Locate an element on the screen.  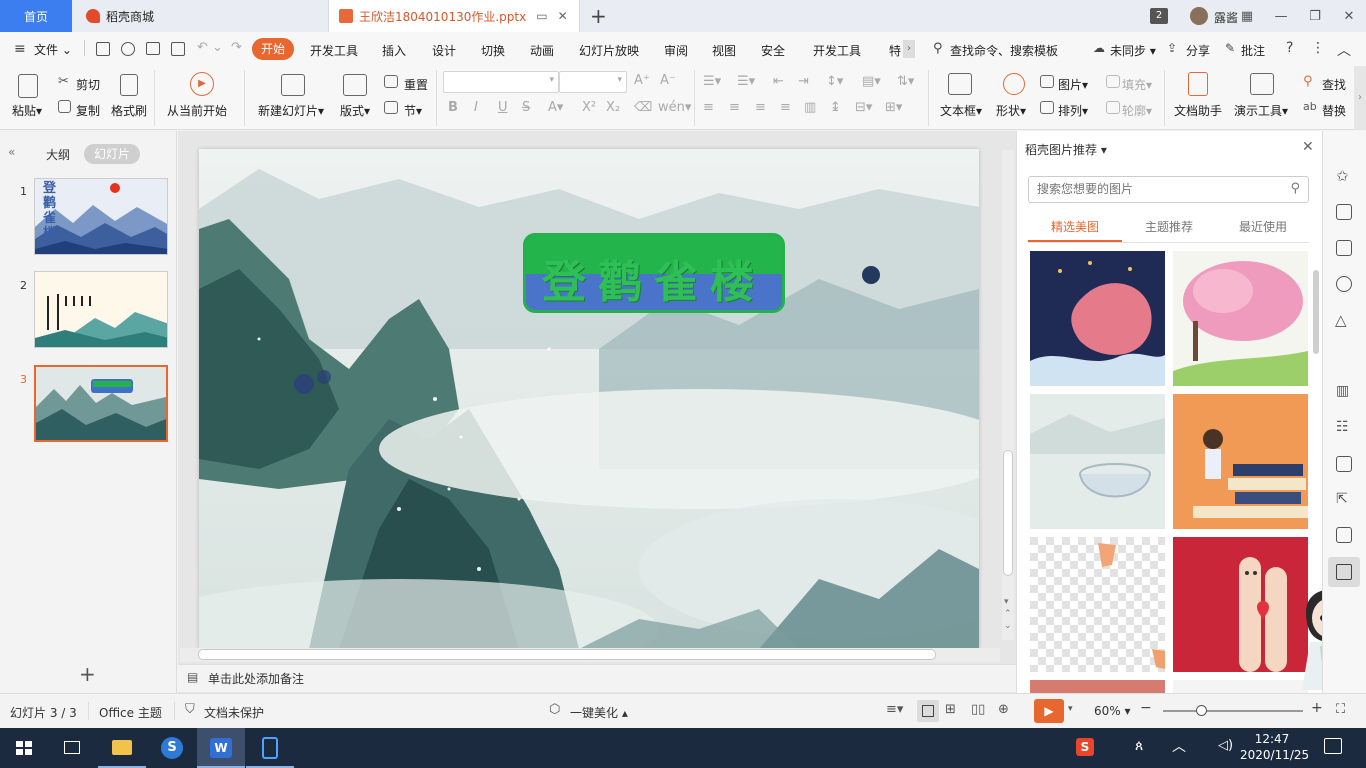
people-icon: ጰ is located at coordinates (1139, 746).